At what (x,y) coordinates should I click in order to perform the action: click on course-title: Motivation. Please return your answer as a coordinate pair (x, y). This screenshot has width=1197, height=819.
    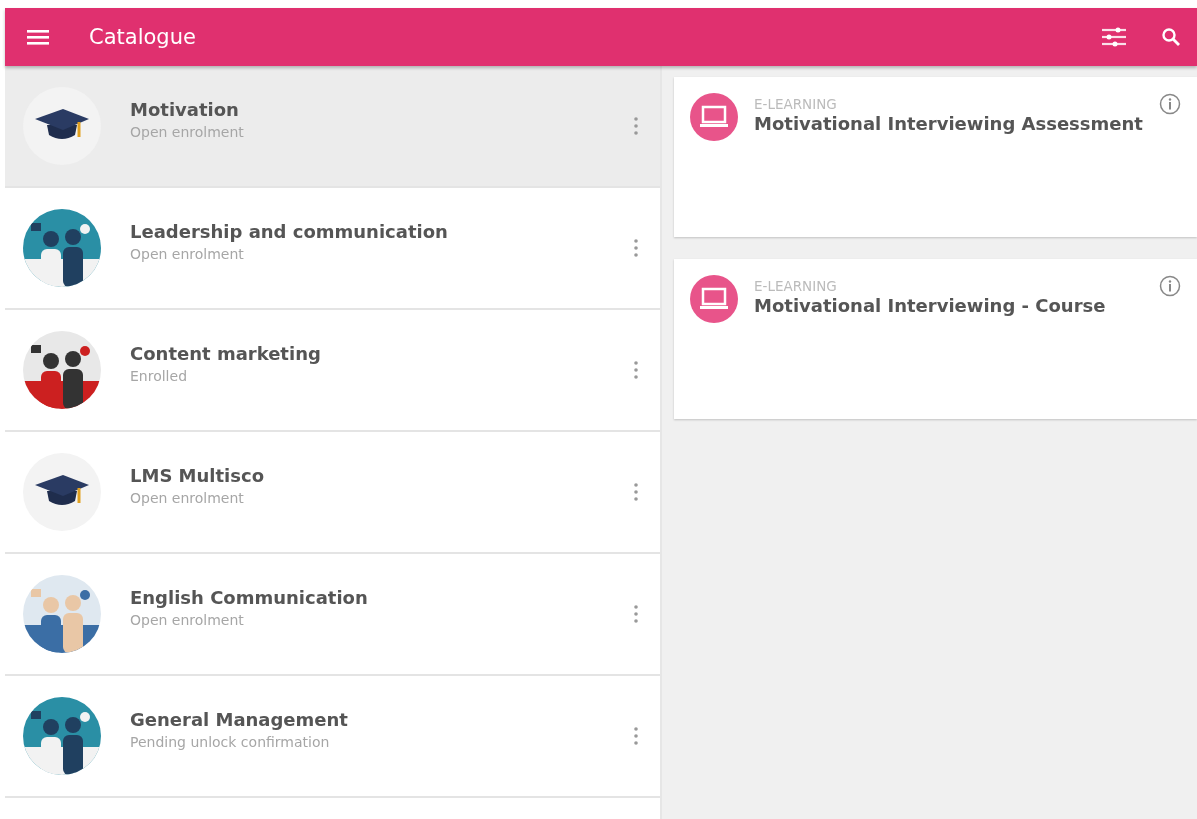
    Looking at the image, I should click on (184, 109).